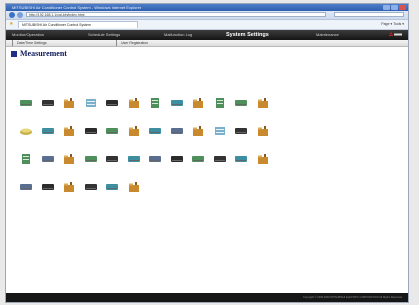 This screenshot has width=419, height=305. I want to click on menu-malfunction-log: Malfunction Log, so click(178, 35).